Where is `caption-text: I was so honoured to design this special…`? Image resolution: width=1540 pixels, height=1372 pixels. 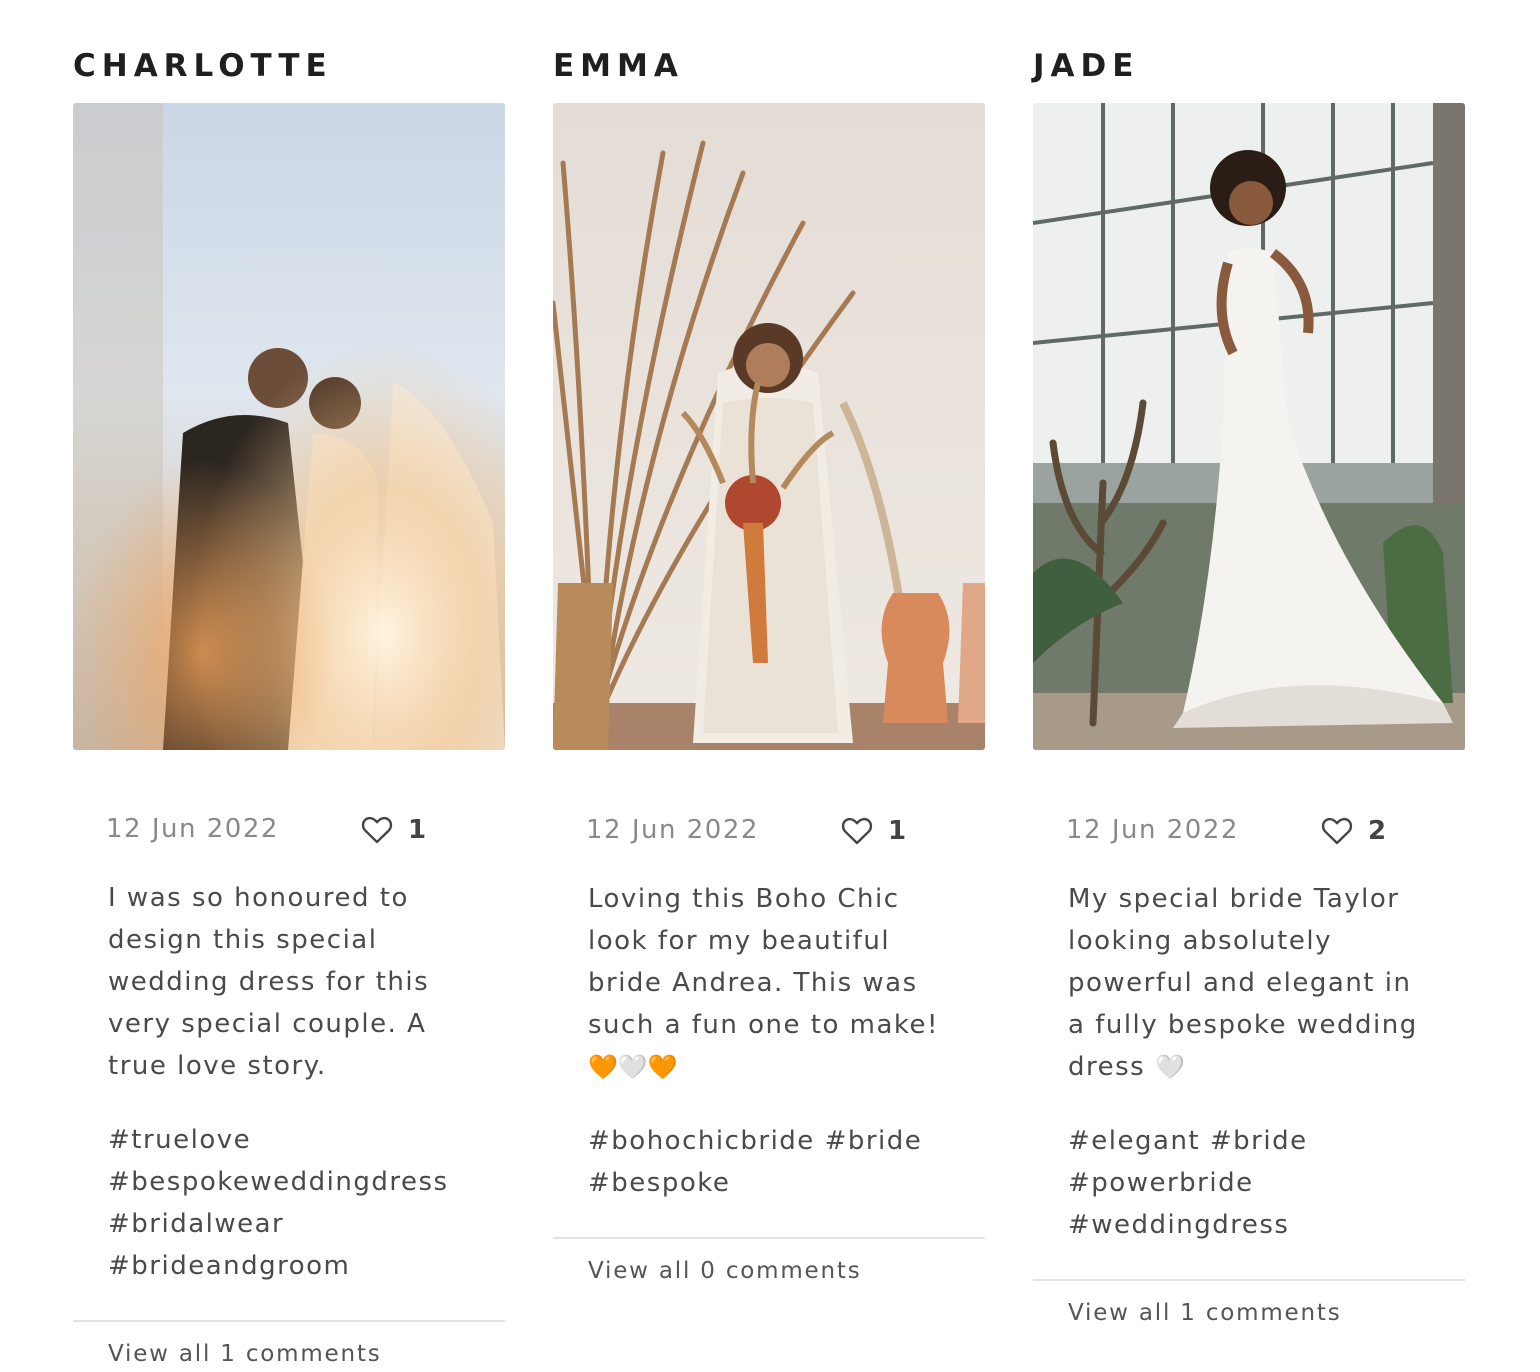
caption-text: I was so honoured to design this special… is located at coordinates (269, 982).